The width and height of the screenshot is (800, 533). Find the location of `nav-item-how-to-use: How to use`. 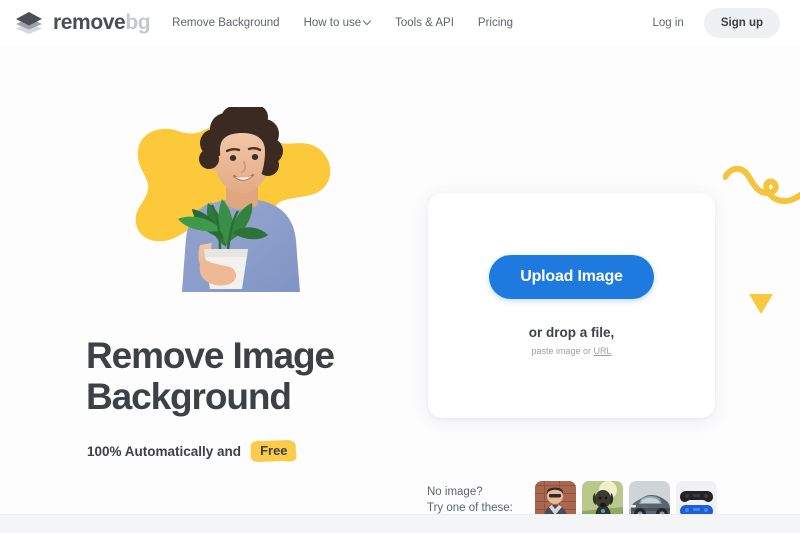

nav-item-how-to-use: How to use is located at coordinates (338, 23).